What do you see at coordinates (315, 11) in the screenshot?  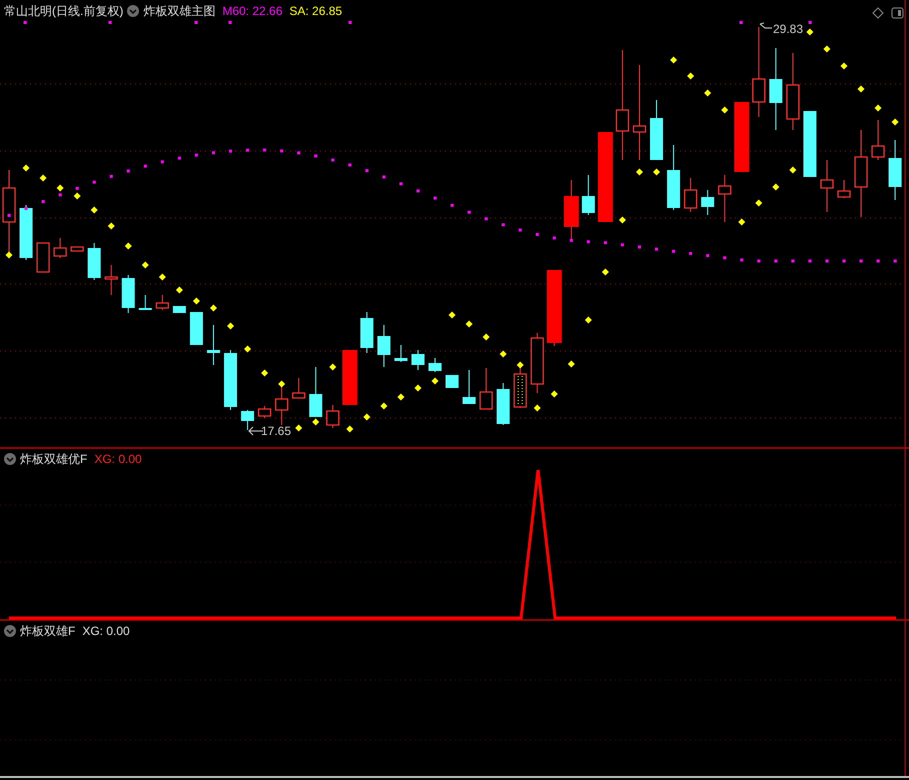 I see `indicator-value: SA: 26.85` at bounding box center [315, 11].